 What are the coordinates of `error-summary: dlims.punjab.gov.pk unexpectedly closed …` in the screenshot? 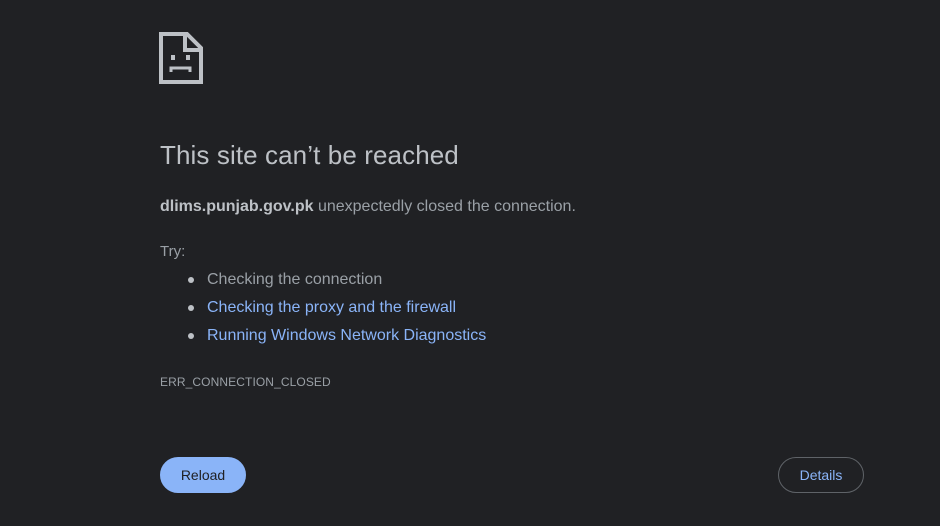 It's located at (368, 207).